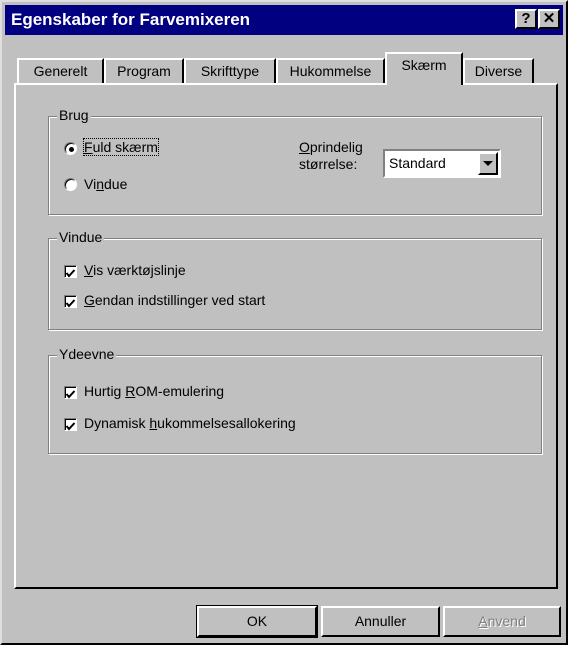  Describe the element at coordinates (81, 237) in the screenshot. I see `group-title: Vindue` at that location.